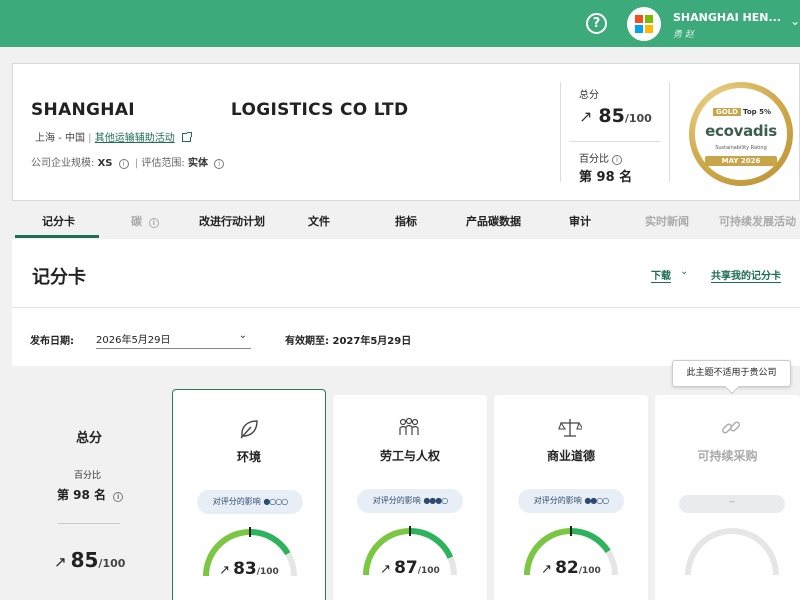 The height and width of the screenshot is (600, 800). I want to click on theme-title: 环境, so click(248, 457).